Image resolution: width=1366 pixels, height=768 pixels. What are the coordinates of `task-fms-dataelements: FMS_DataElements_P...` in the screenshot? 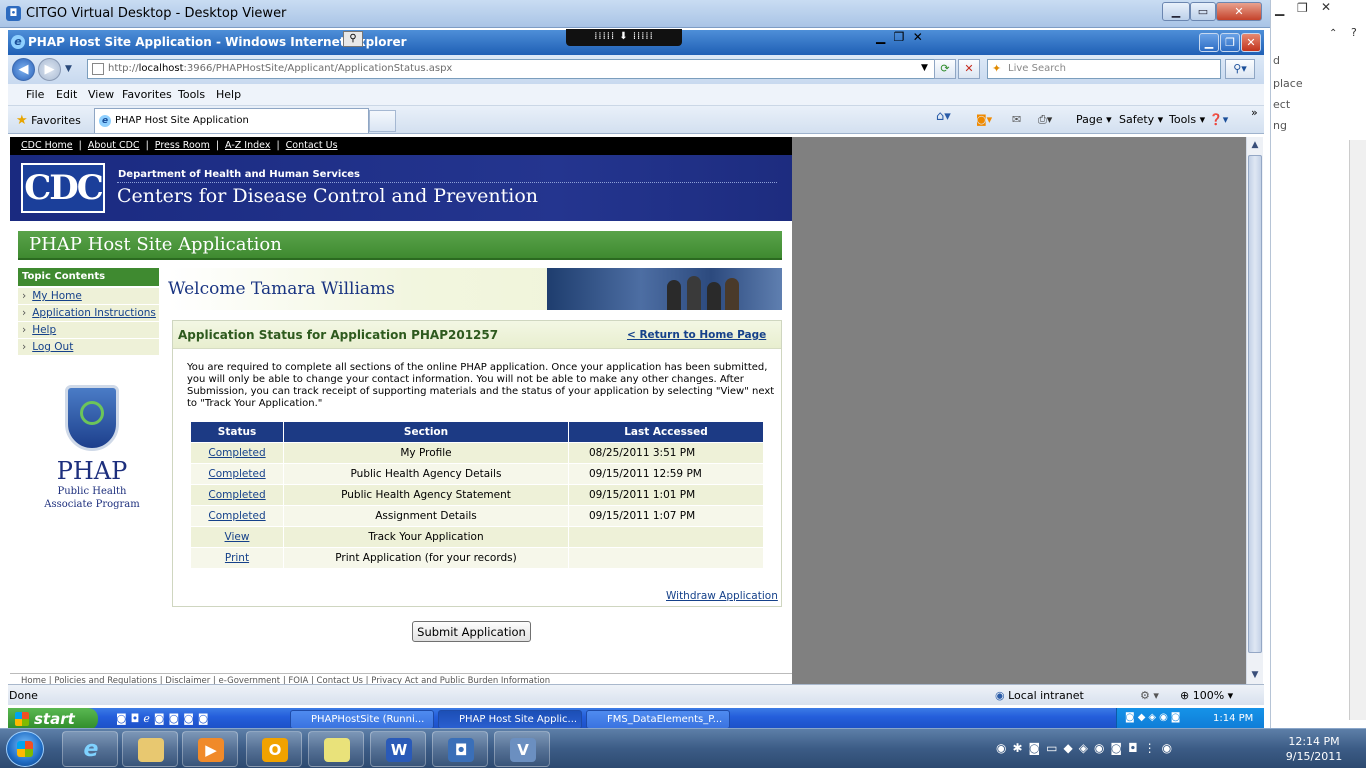 It's located at (658, 719).